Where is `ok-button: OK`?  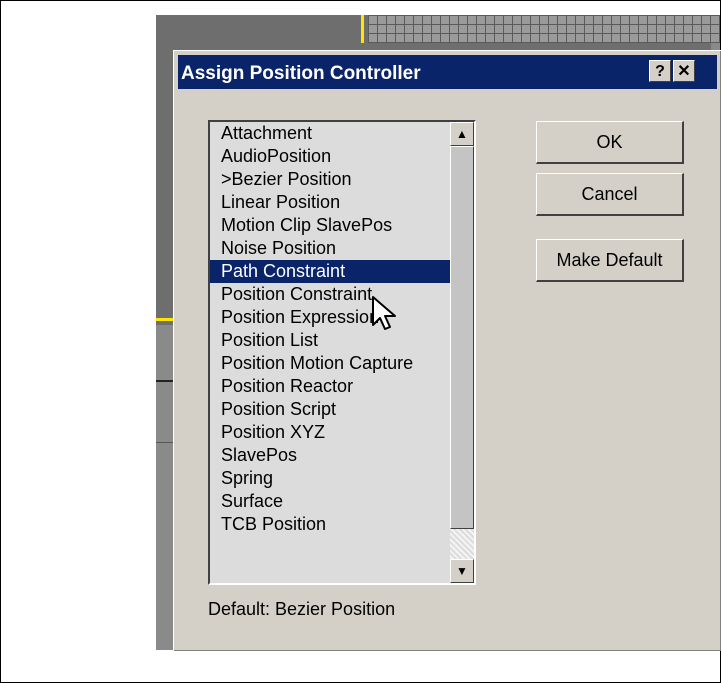
ok-button: OK is located at coordinates (610, 142).